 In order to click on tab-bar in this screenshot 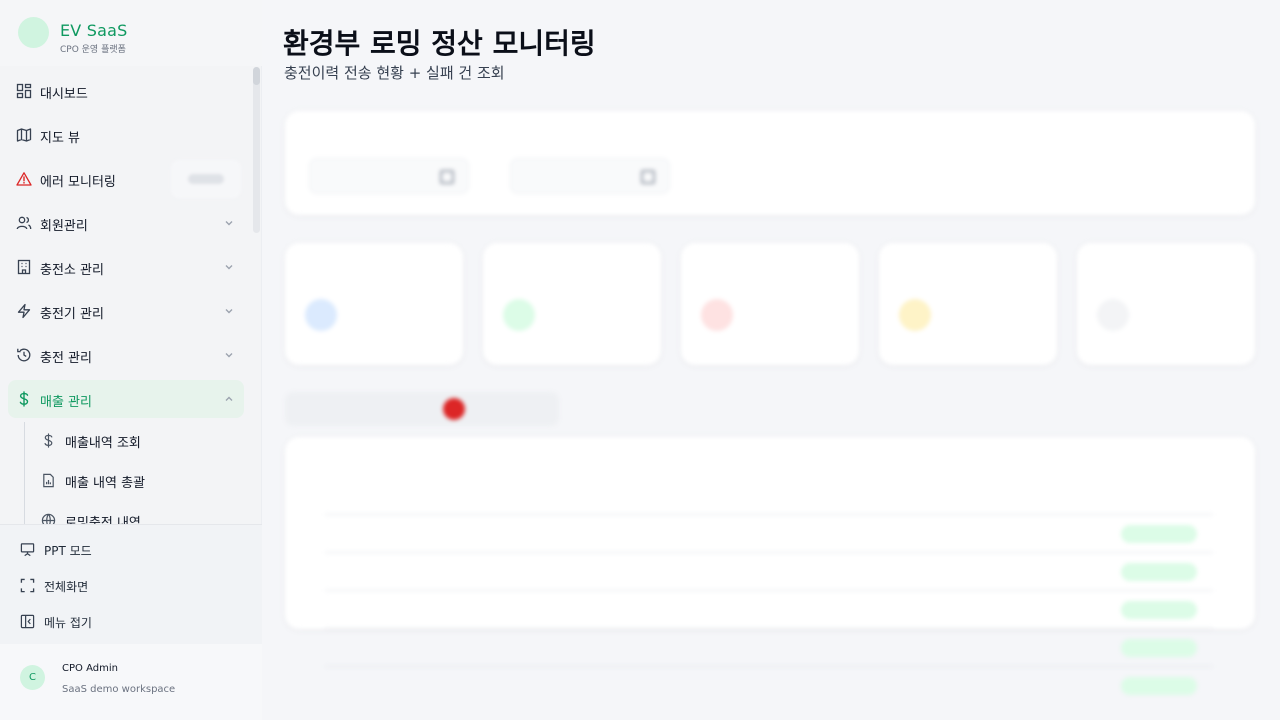, I will do `click(422, 409)`.